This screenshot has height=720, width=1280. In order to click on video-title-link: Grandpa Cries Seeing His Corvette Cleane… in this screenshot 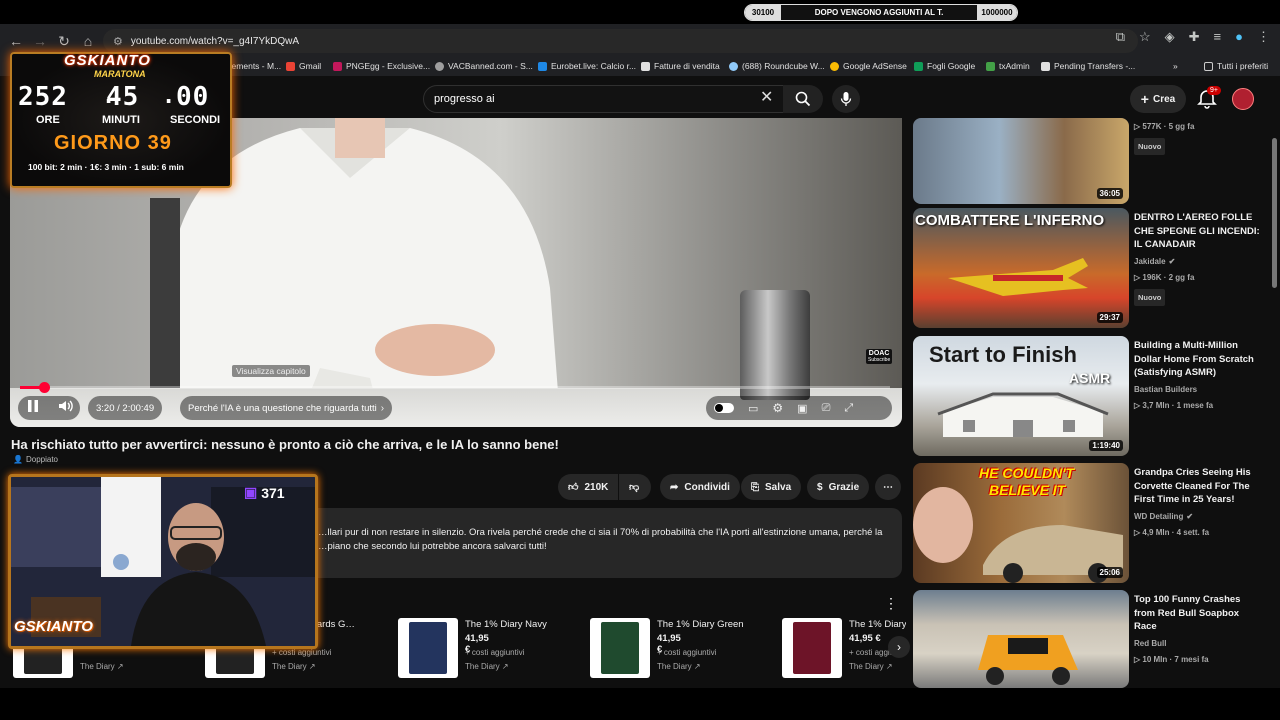, I will do `click(1198, 486)`.